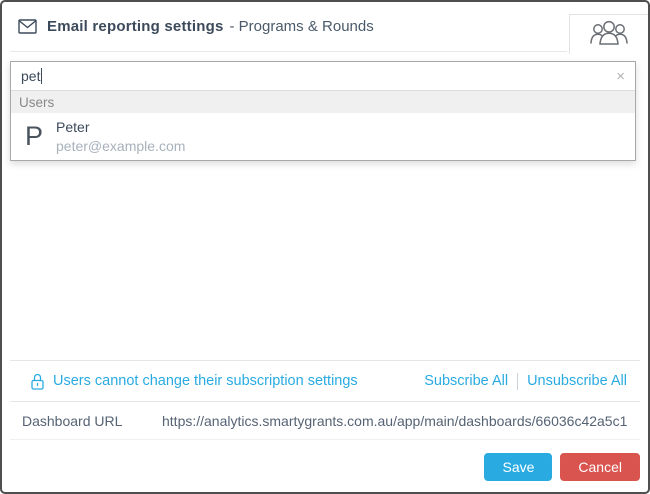 The width and height of the screenshot is (650, 494). Describe the element at coordinates (620, 76) in the screenshot. I see `clear-search-icon: ×` at that location.